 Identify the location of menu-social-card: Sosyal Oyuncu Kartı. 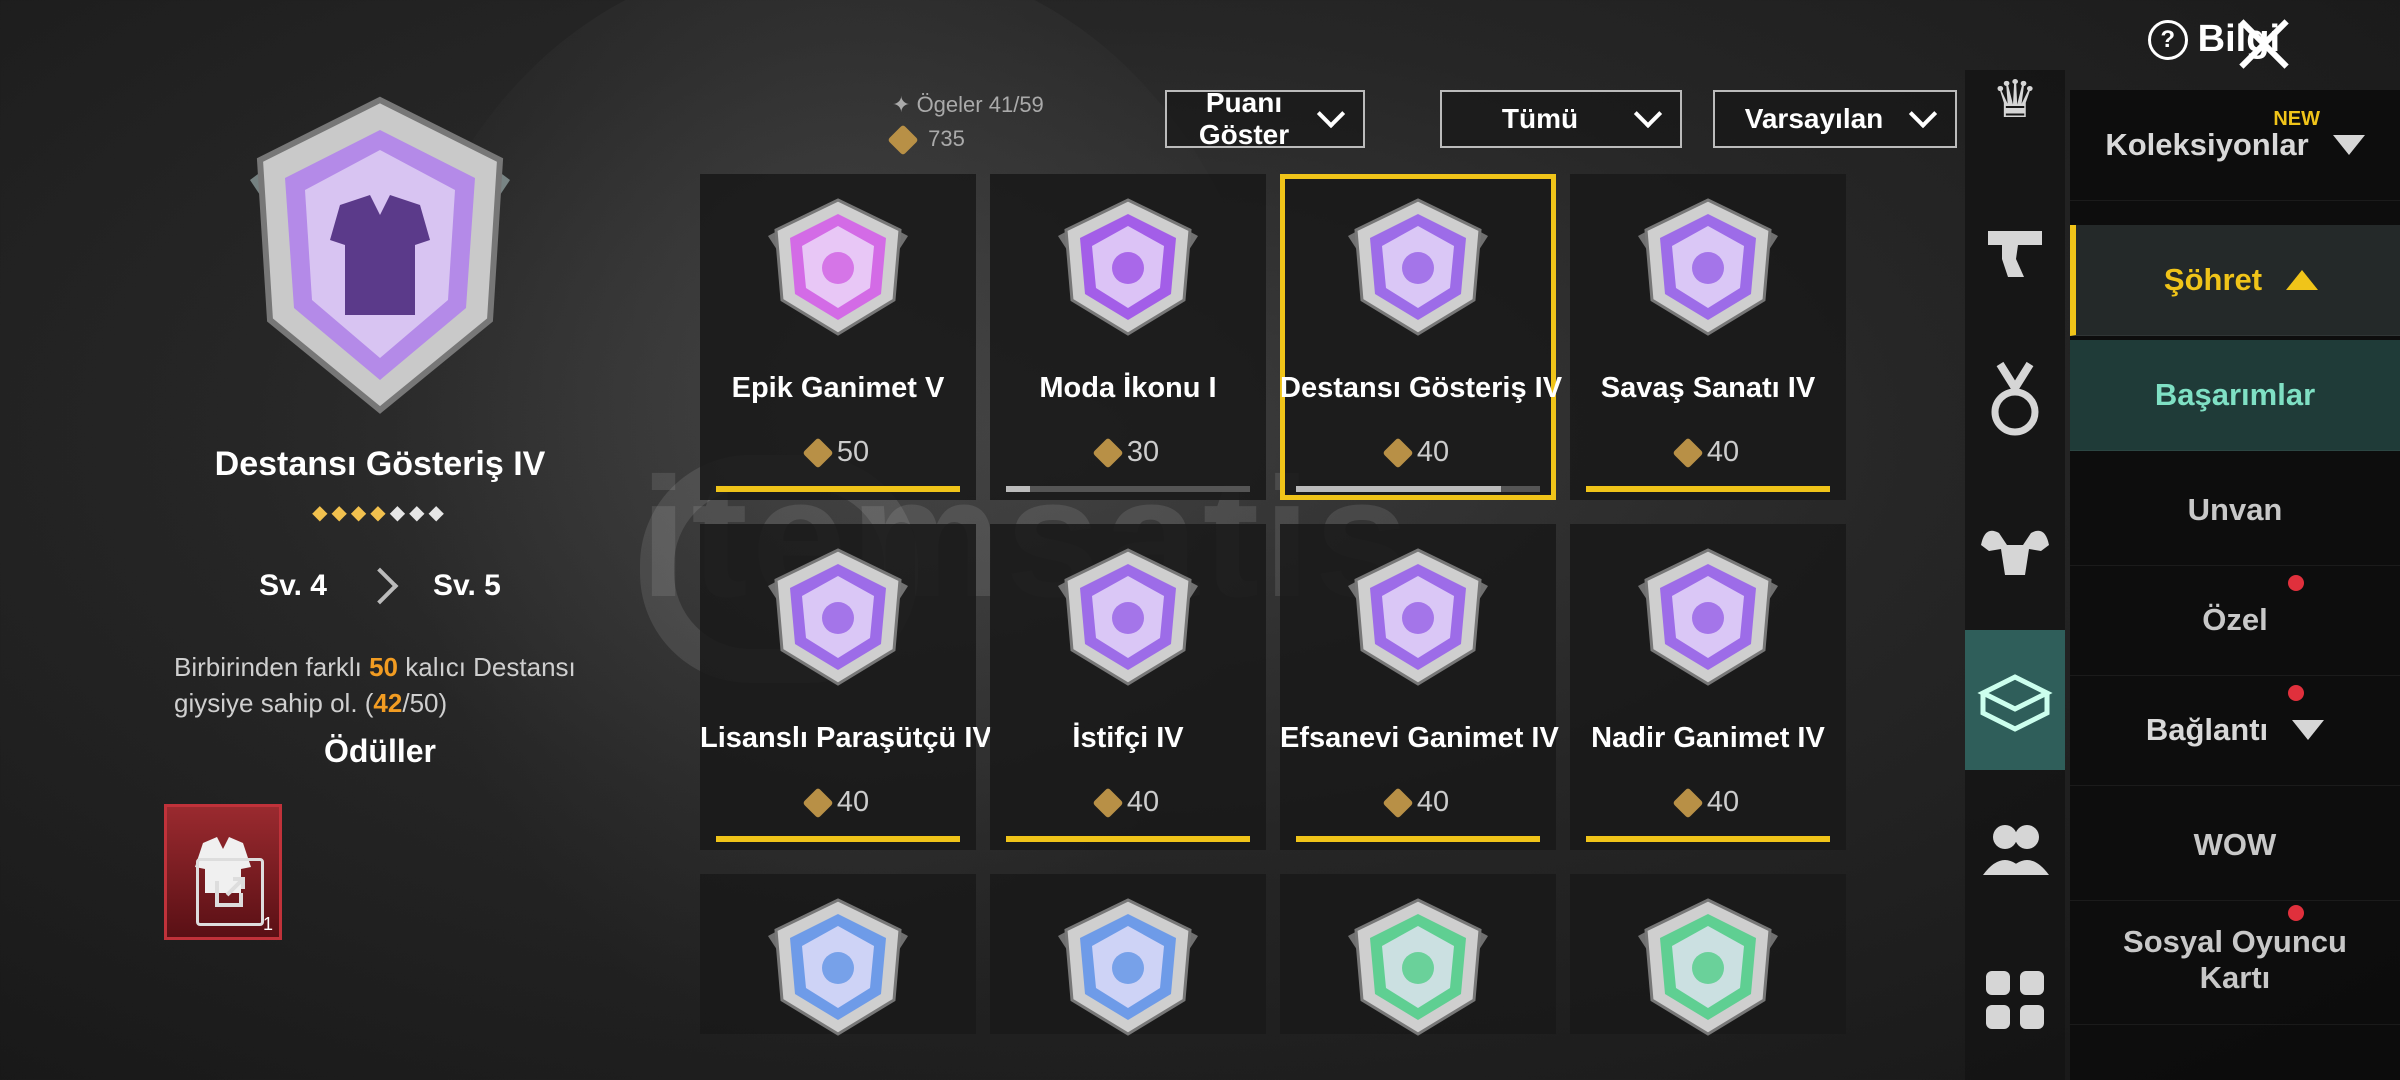
(2235, 960).